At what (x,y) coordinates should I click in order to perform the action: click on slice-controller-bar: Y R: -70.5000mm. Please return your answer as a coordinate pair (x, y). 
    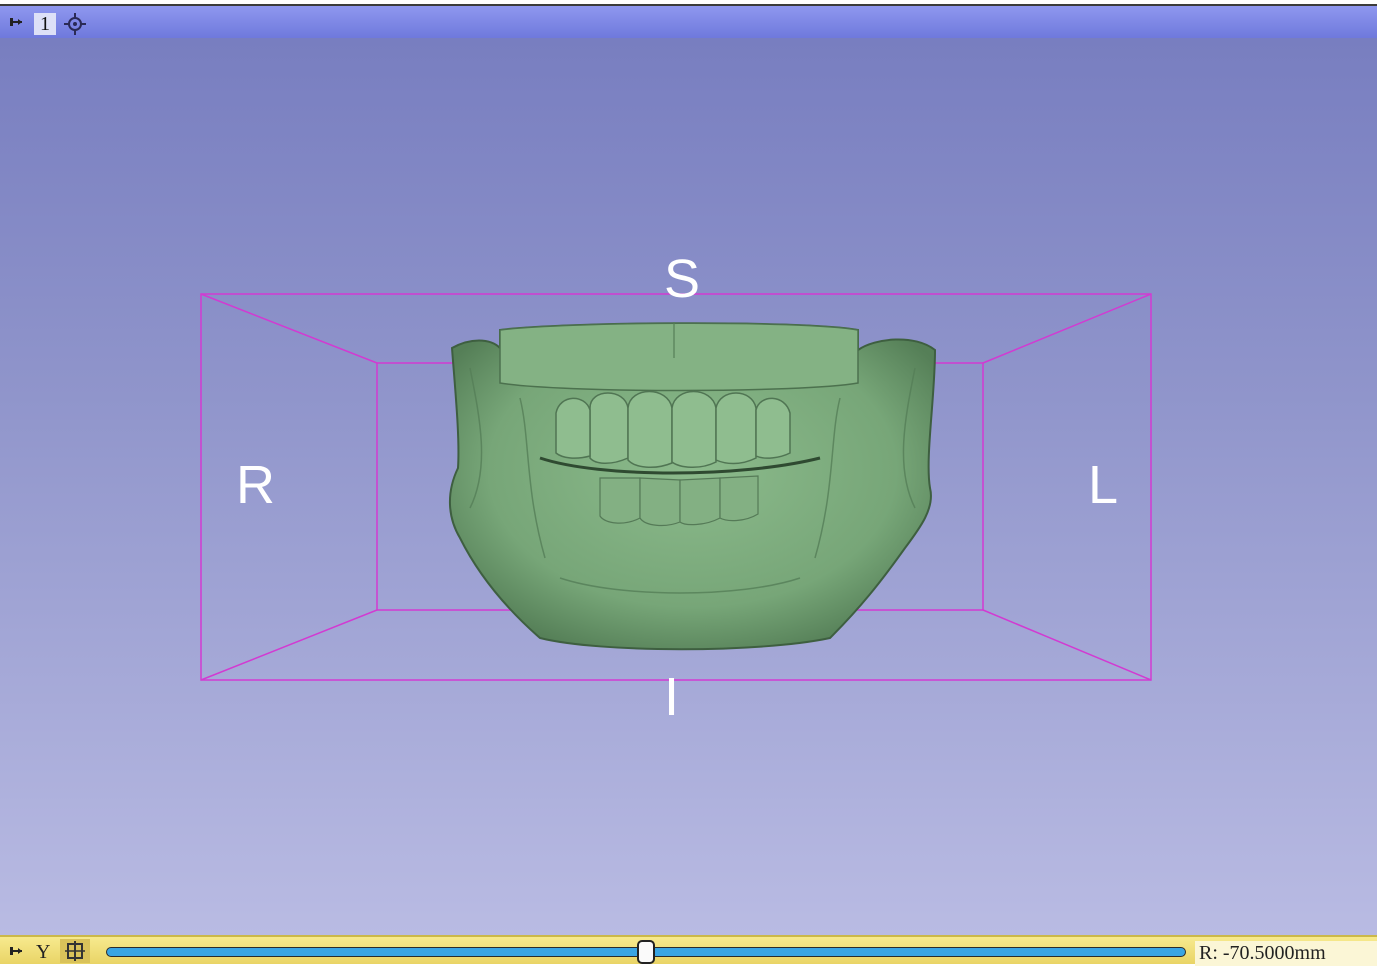
    Looking at the image, I should click on (688, 950).